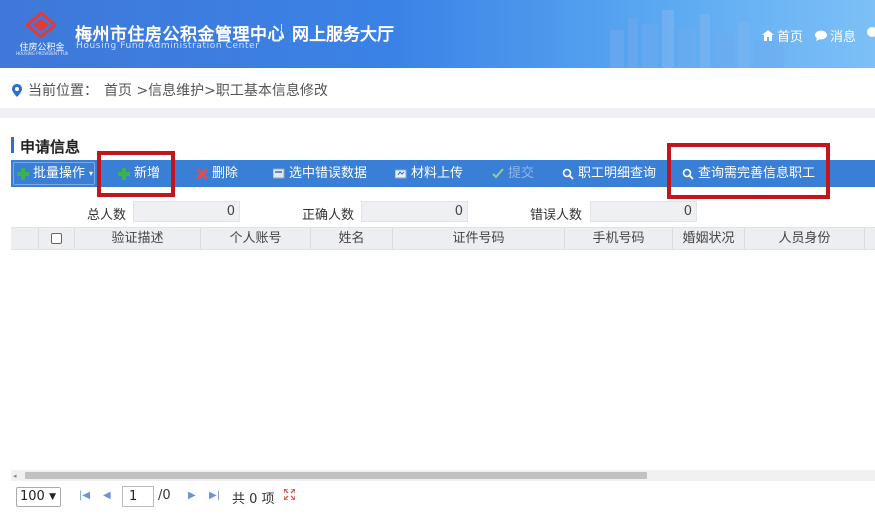  What do you see at coordinates (617, 173) in the screenshot?
I see `employee-detail-query-label: 职工明细查询` at bounding box center [617, 173].